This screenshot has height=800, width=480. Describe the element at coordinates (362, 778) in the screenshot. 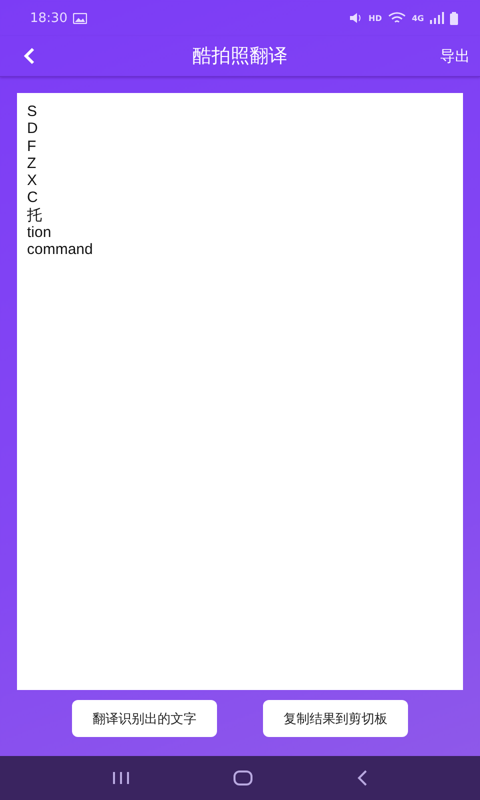

I see `back-icon` at that location.